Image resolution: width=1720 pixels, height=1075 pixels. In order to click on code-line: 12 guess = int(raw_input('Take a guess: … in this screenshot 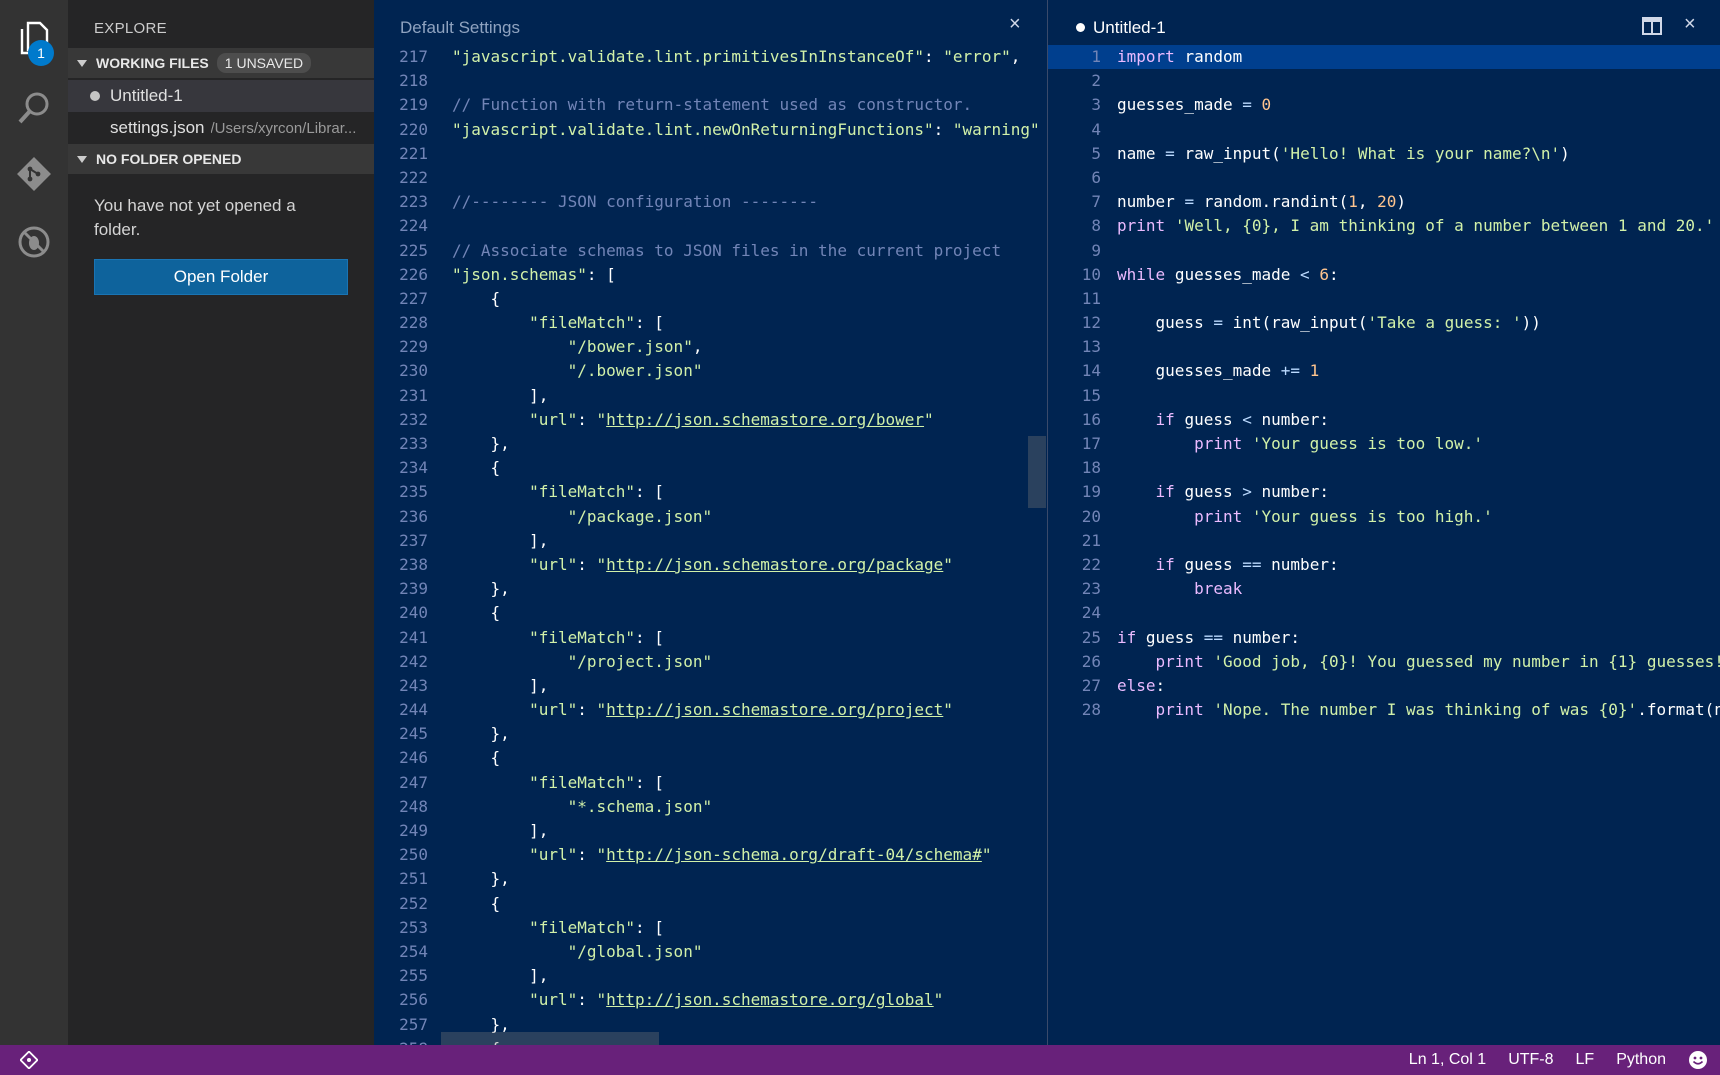, I will do `click(1384, 323)`.